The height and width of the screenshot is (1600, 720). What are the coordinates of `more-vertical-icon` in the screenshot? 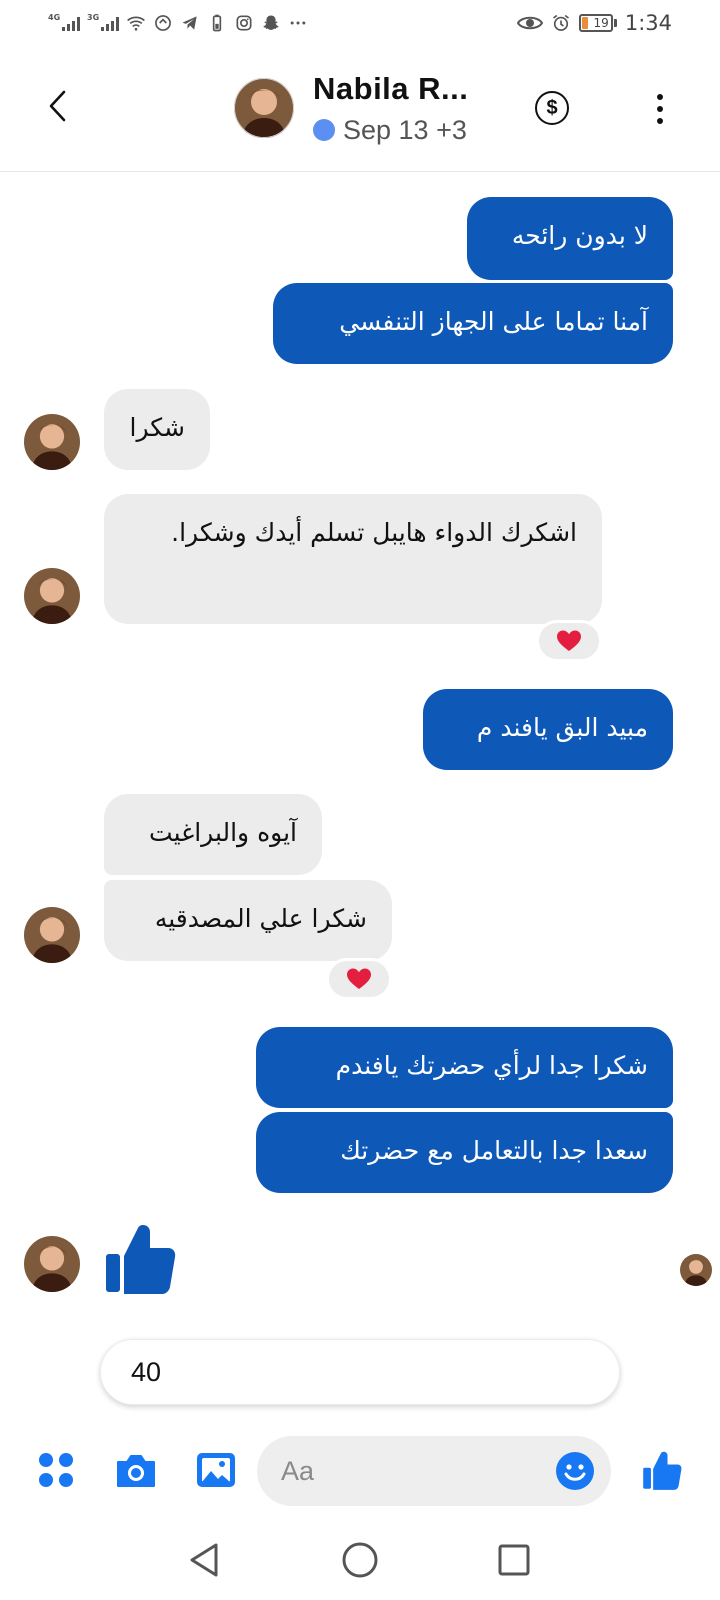 It's located at (660, 109).